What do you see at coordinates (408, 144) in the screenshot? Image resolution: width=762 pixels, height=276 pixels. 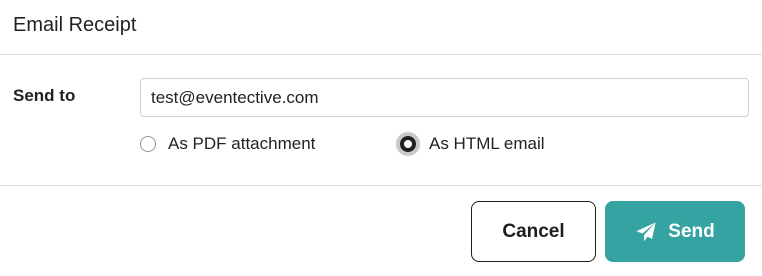 I see `radio-button-checked` at bounding box center [408, 144].